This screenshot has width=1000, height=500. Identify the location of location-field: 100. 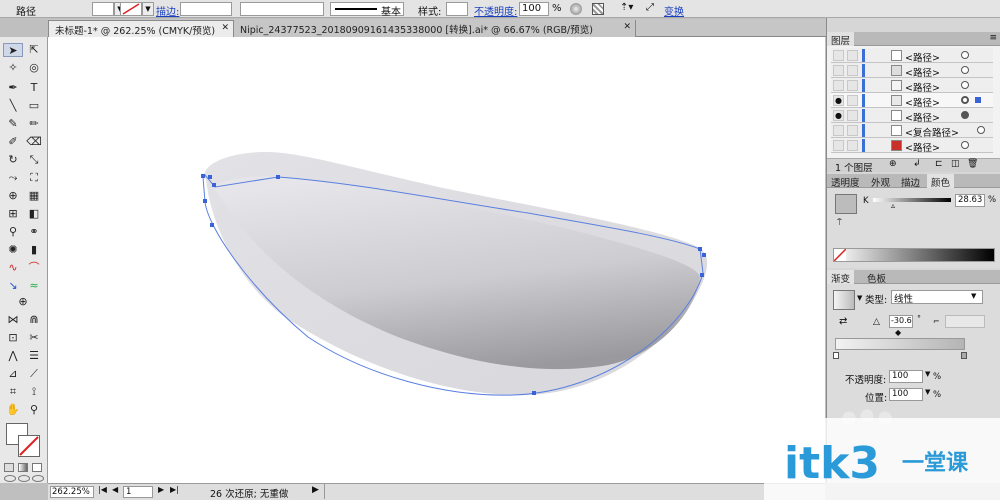
(906, 394).